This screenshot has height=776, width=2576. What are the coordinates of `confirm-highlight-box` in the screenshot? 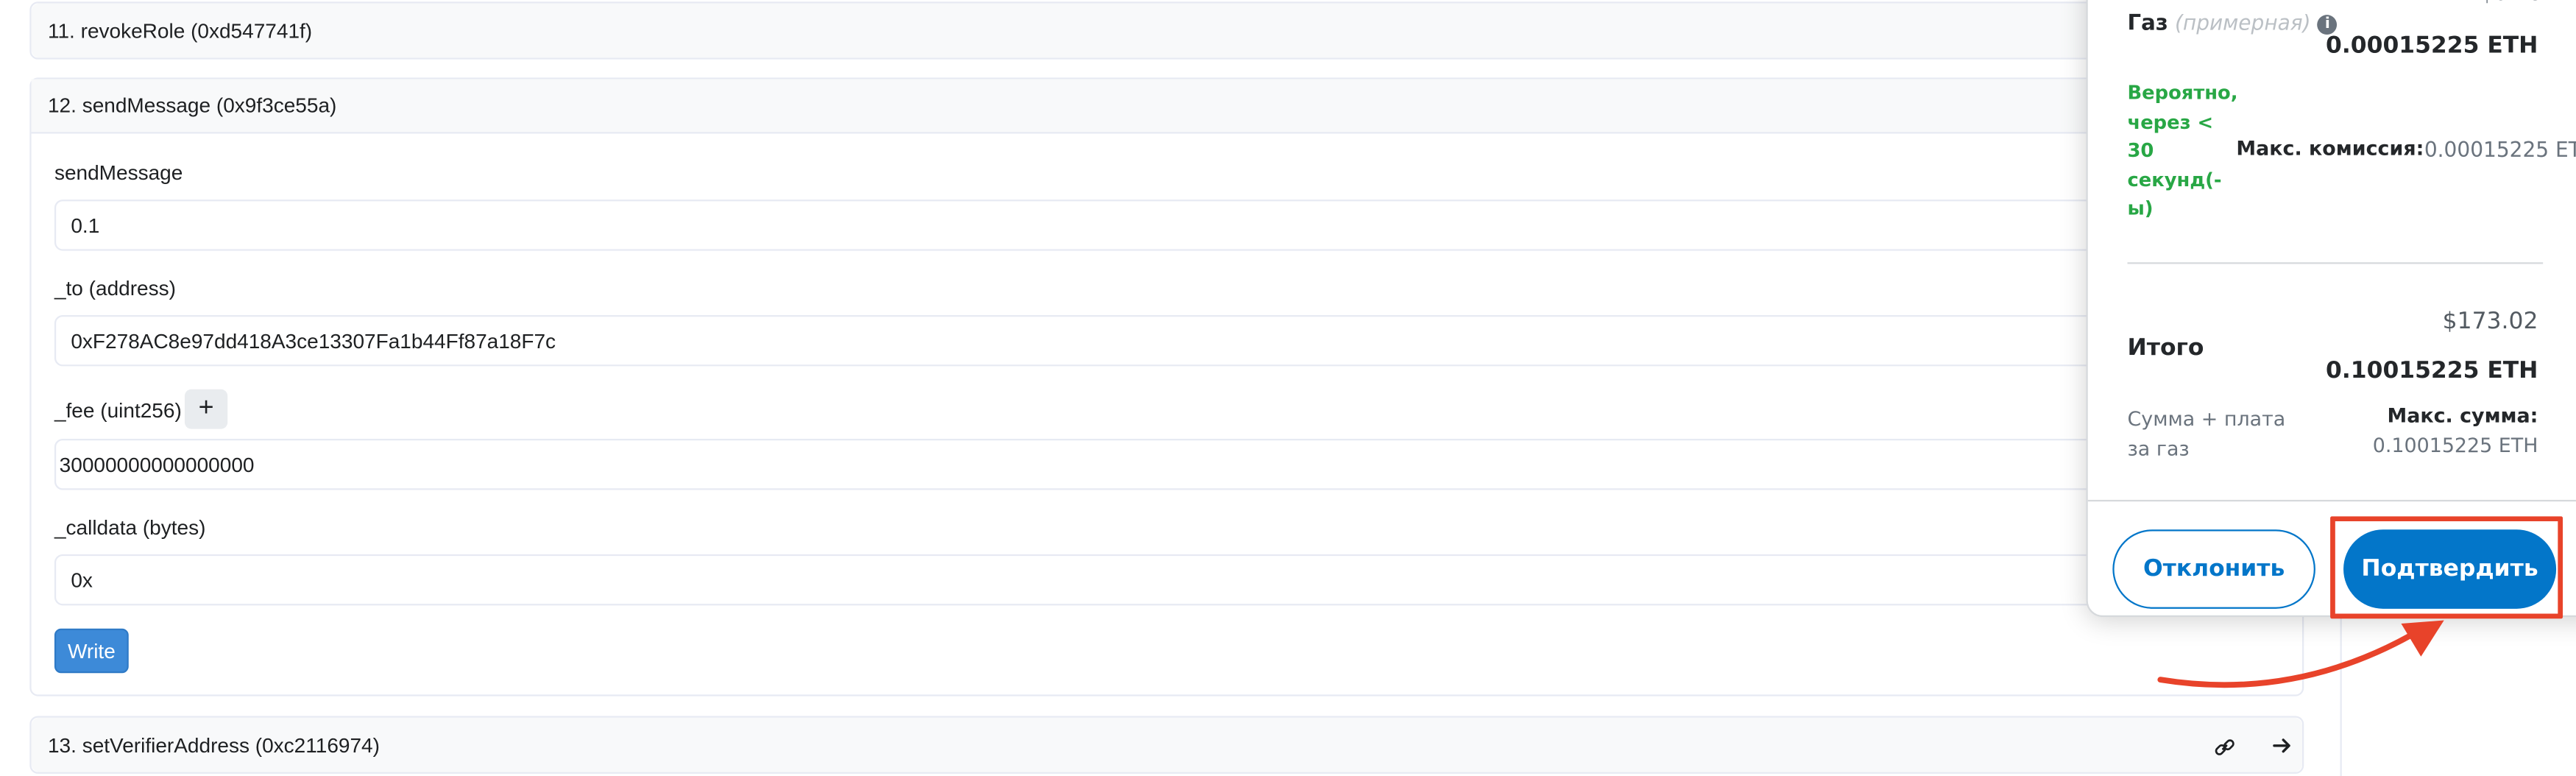 It's located at (2446, 567).